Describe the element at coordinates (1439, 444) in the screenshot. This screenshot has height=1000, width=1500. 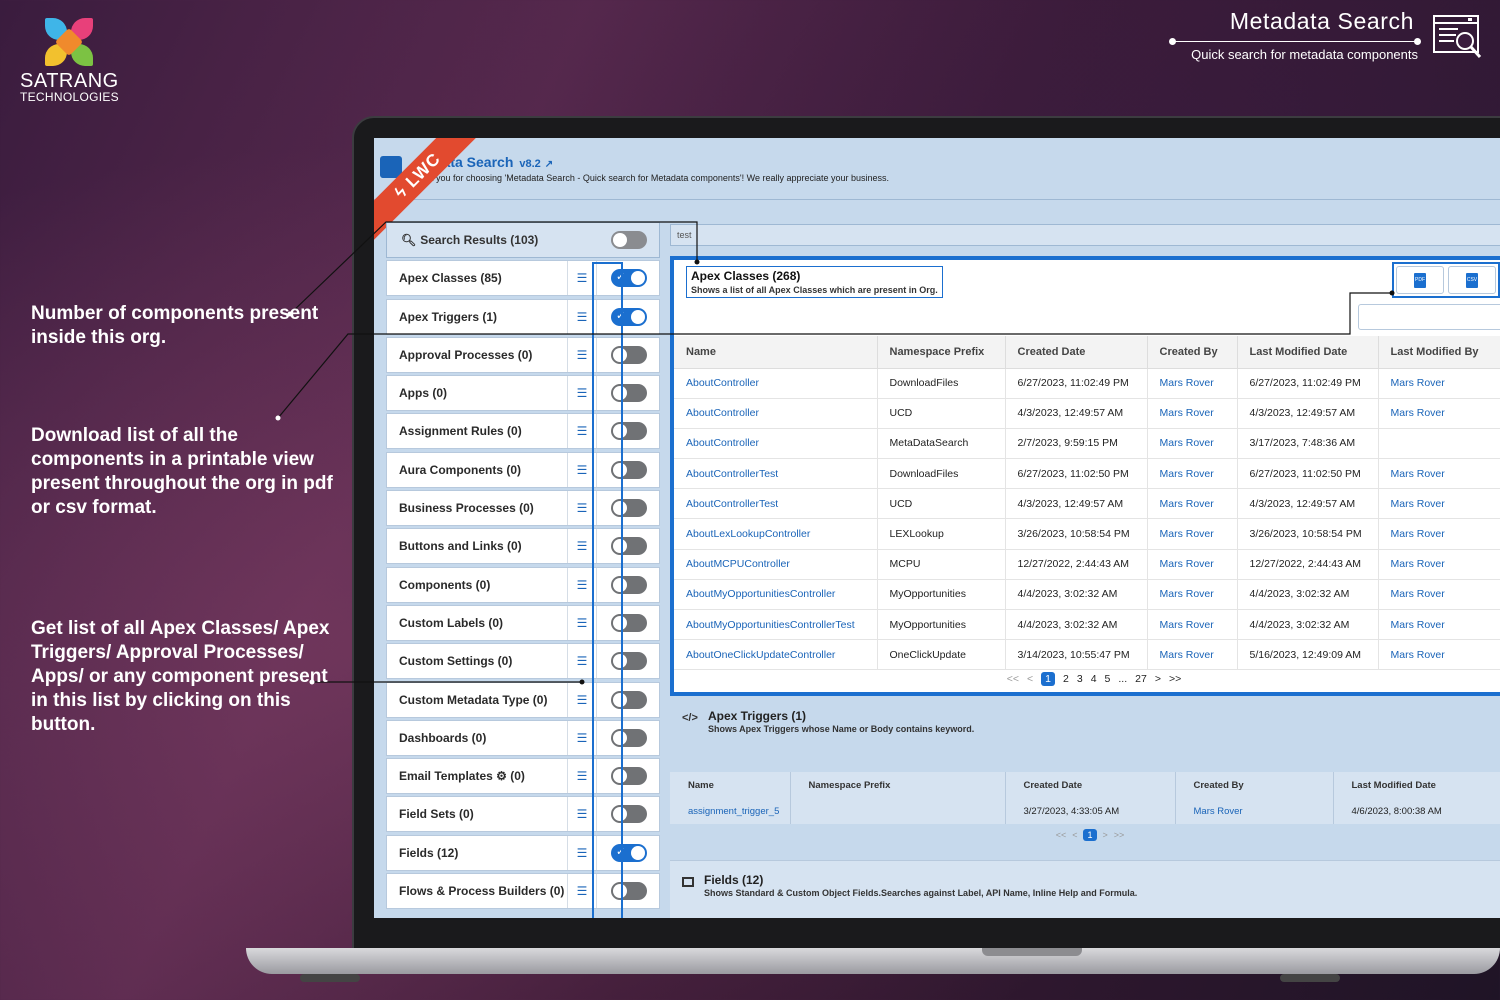
I see `table-link` at that location.